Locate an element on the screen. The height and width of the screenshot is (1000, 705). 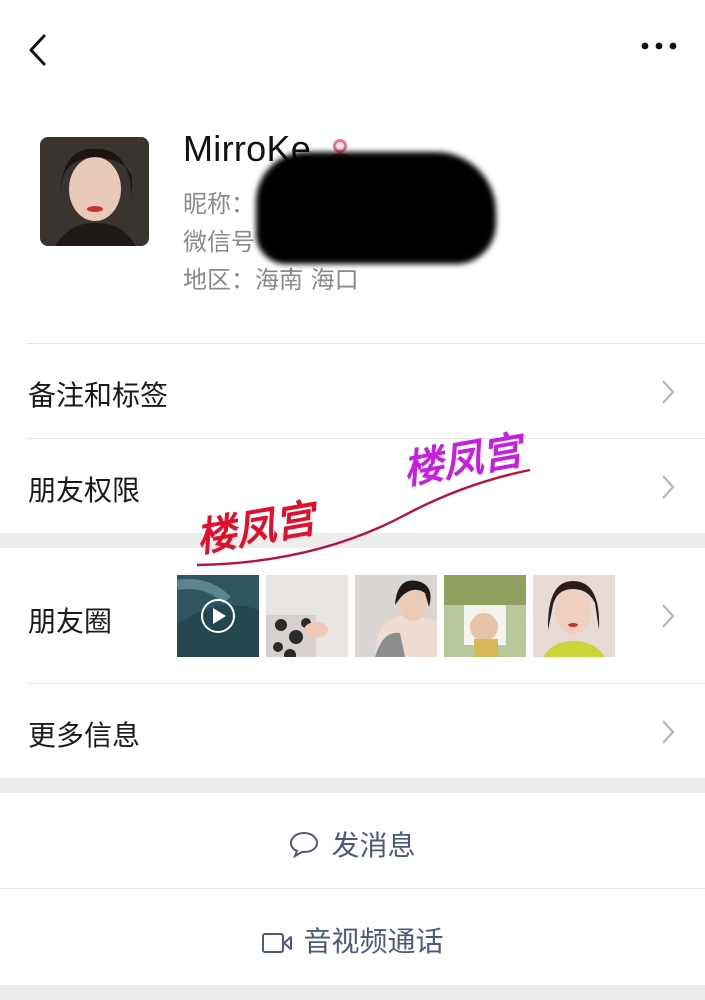
remarks-and-tags-label: 备注和标签 is located at coordinates (98, 395).